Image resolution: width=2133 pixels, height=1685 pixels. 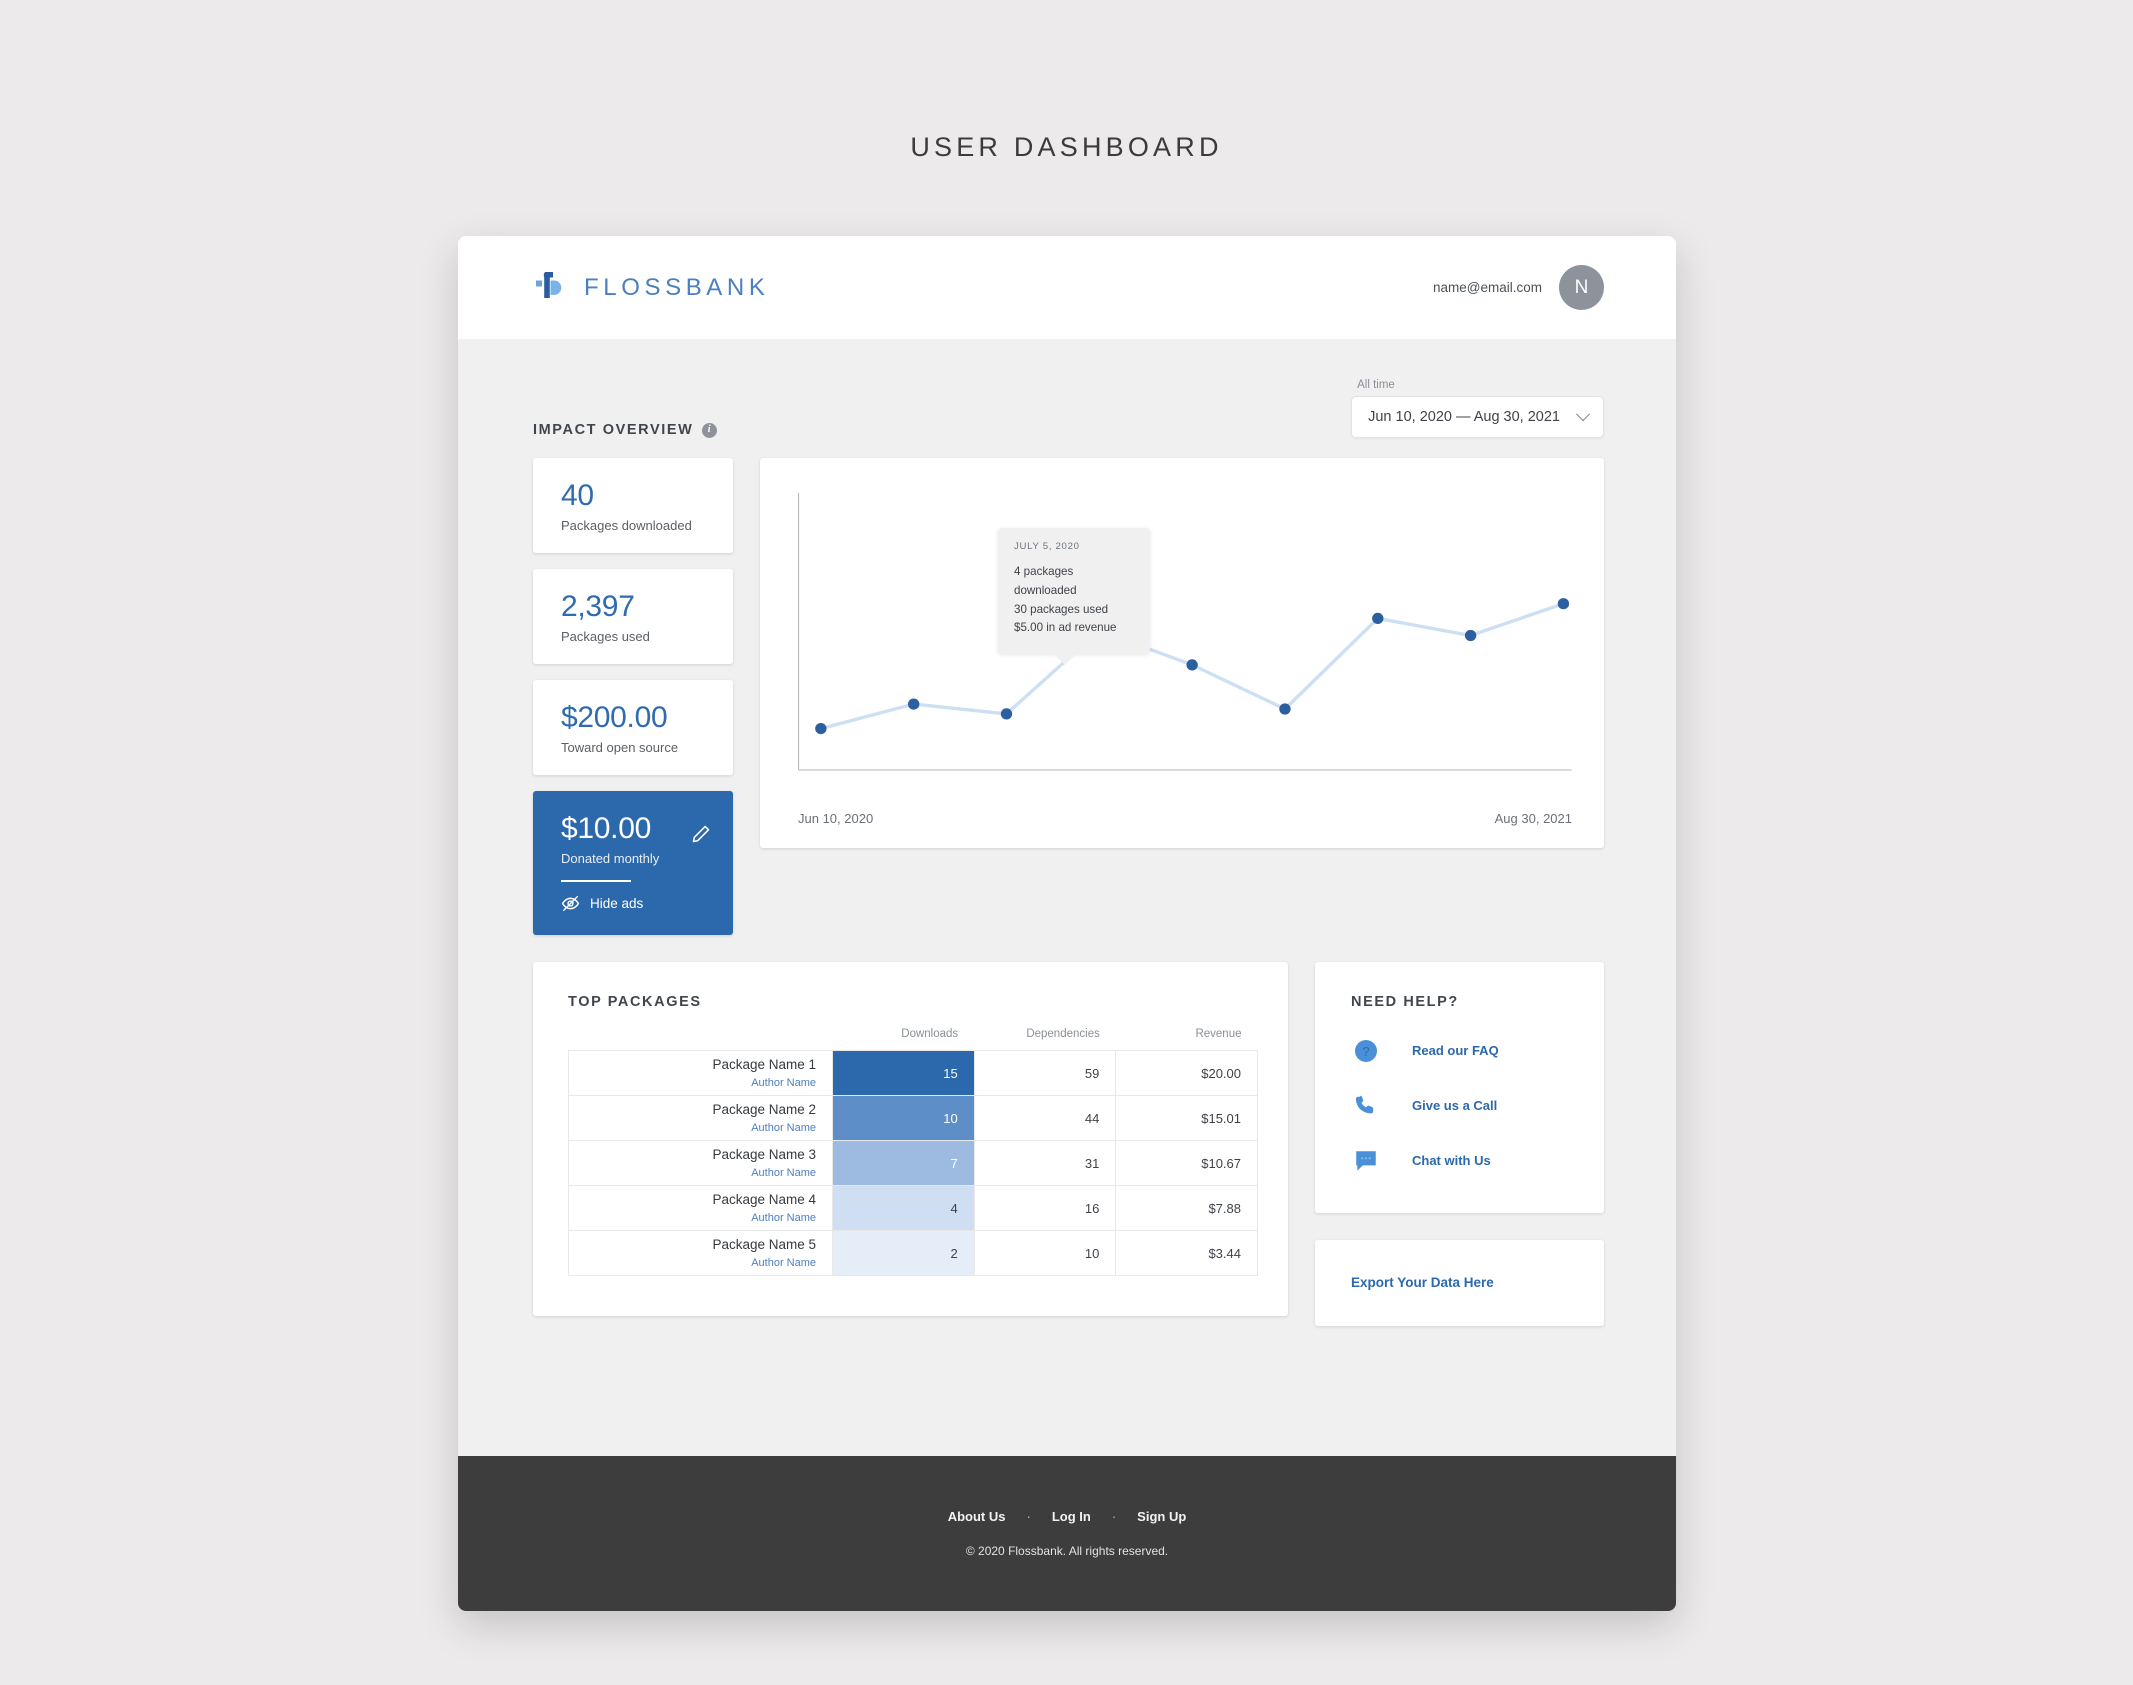 I want to click on revenue-cell: $15.01, so click(x=1186, y=1118).